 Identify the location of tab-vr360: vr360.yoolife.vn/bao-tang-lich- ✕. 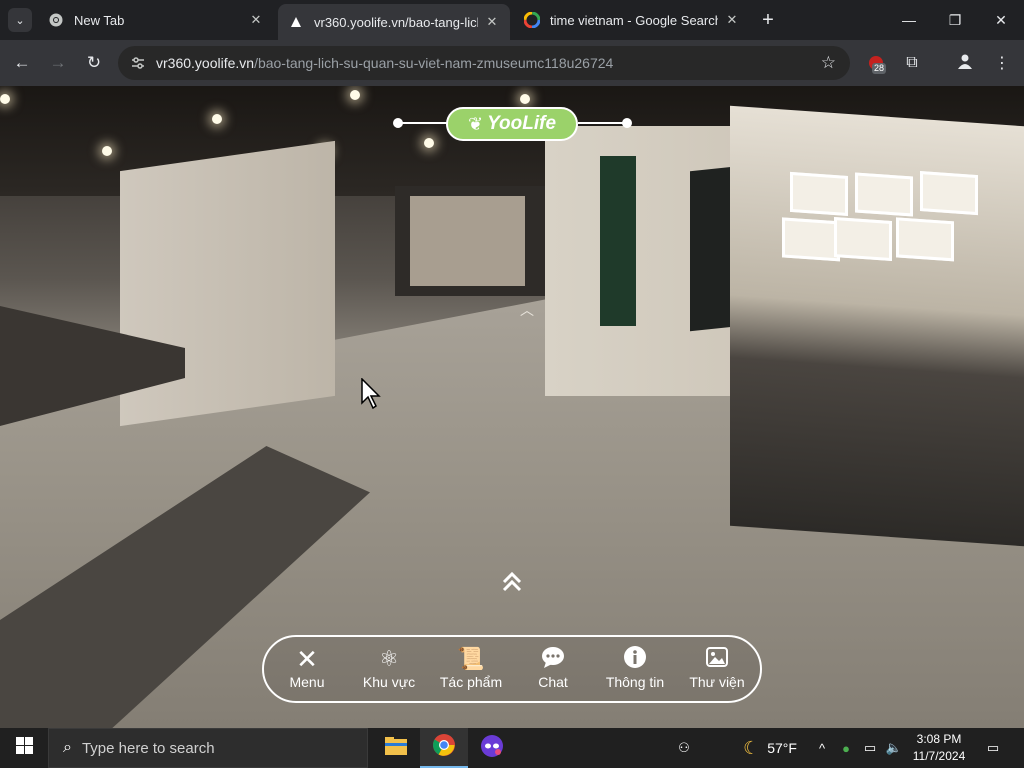
(394, 22).